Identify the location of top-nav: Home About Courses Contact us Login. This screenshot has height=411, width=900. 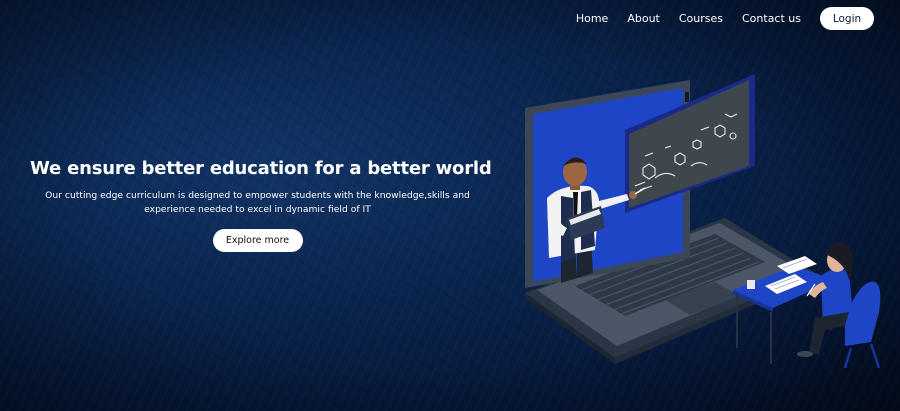
(725, 18).